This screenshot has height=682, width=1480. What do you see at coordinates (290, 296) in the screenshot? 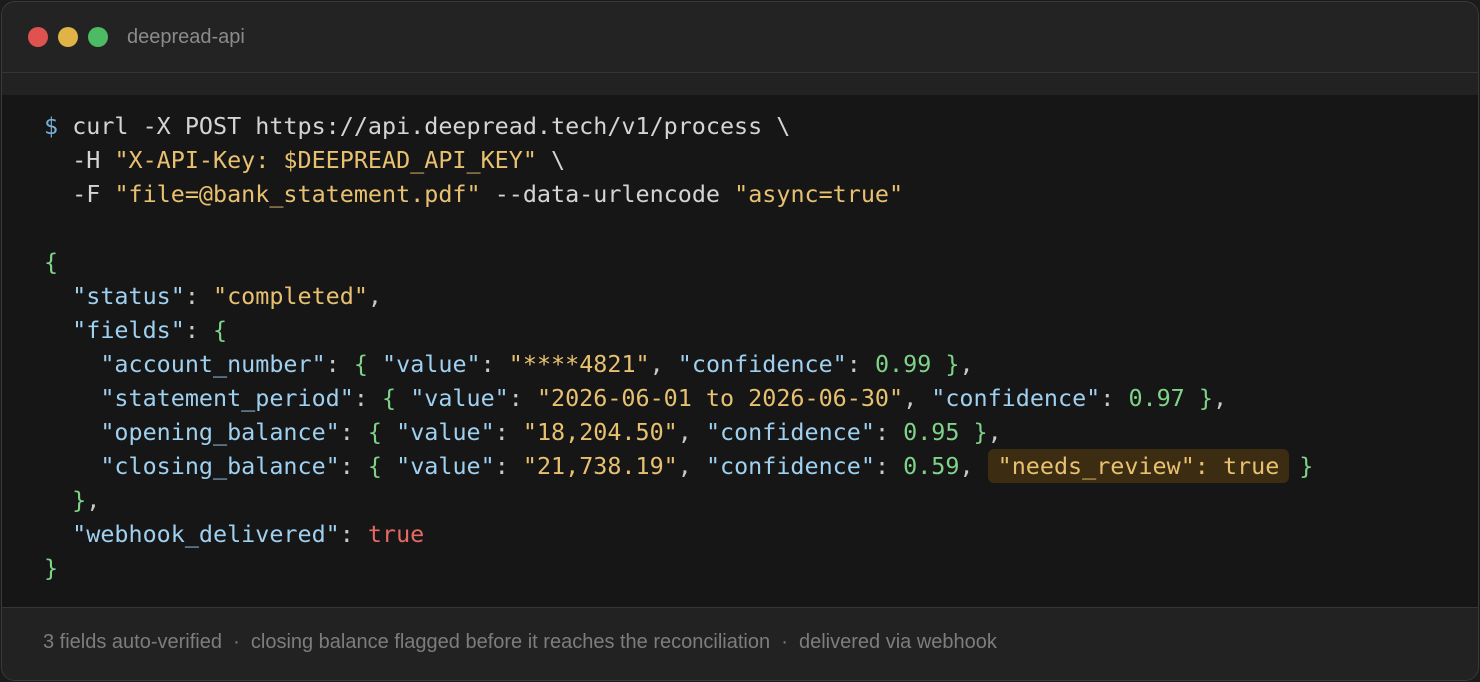
I see `status-value: "completed"` at bounding box center [290, 296].